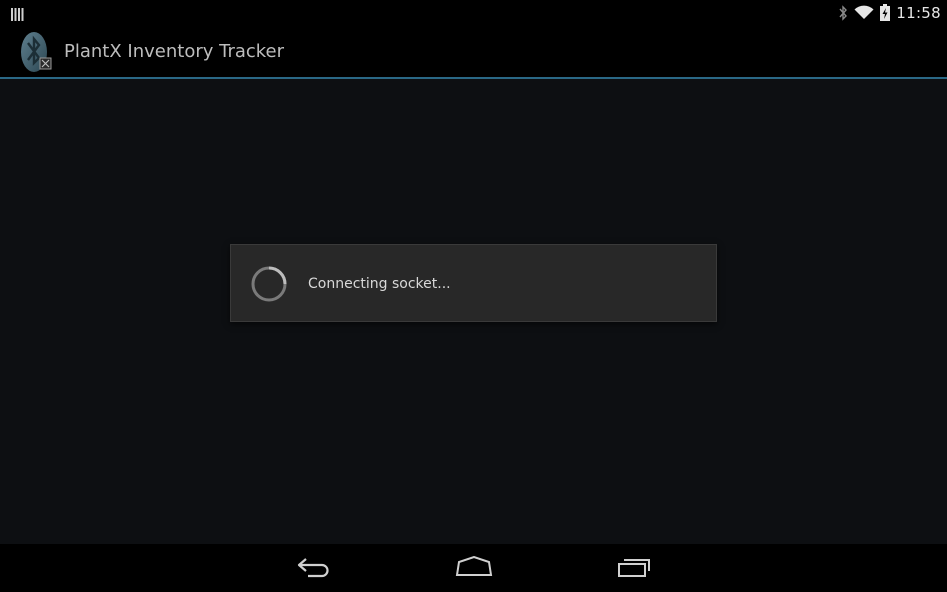 The height and width of the screenshot is (592, 947). What do you see at coordinates (918, 12) in the screenshot?
I see `status-clock: 11:58` at bounding box center [918, 12].